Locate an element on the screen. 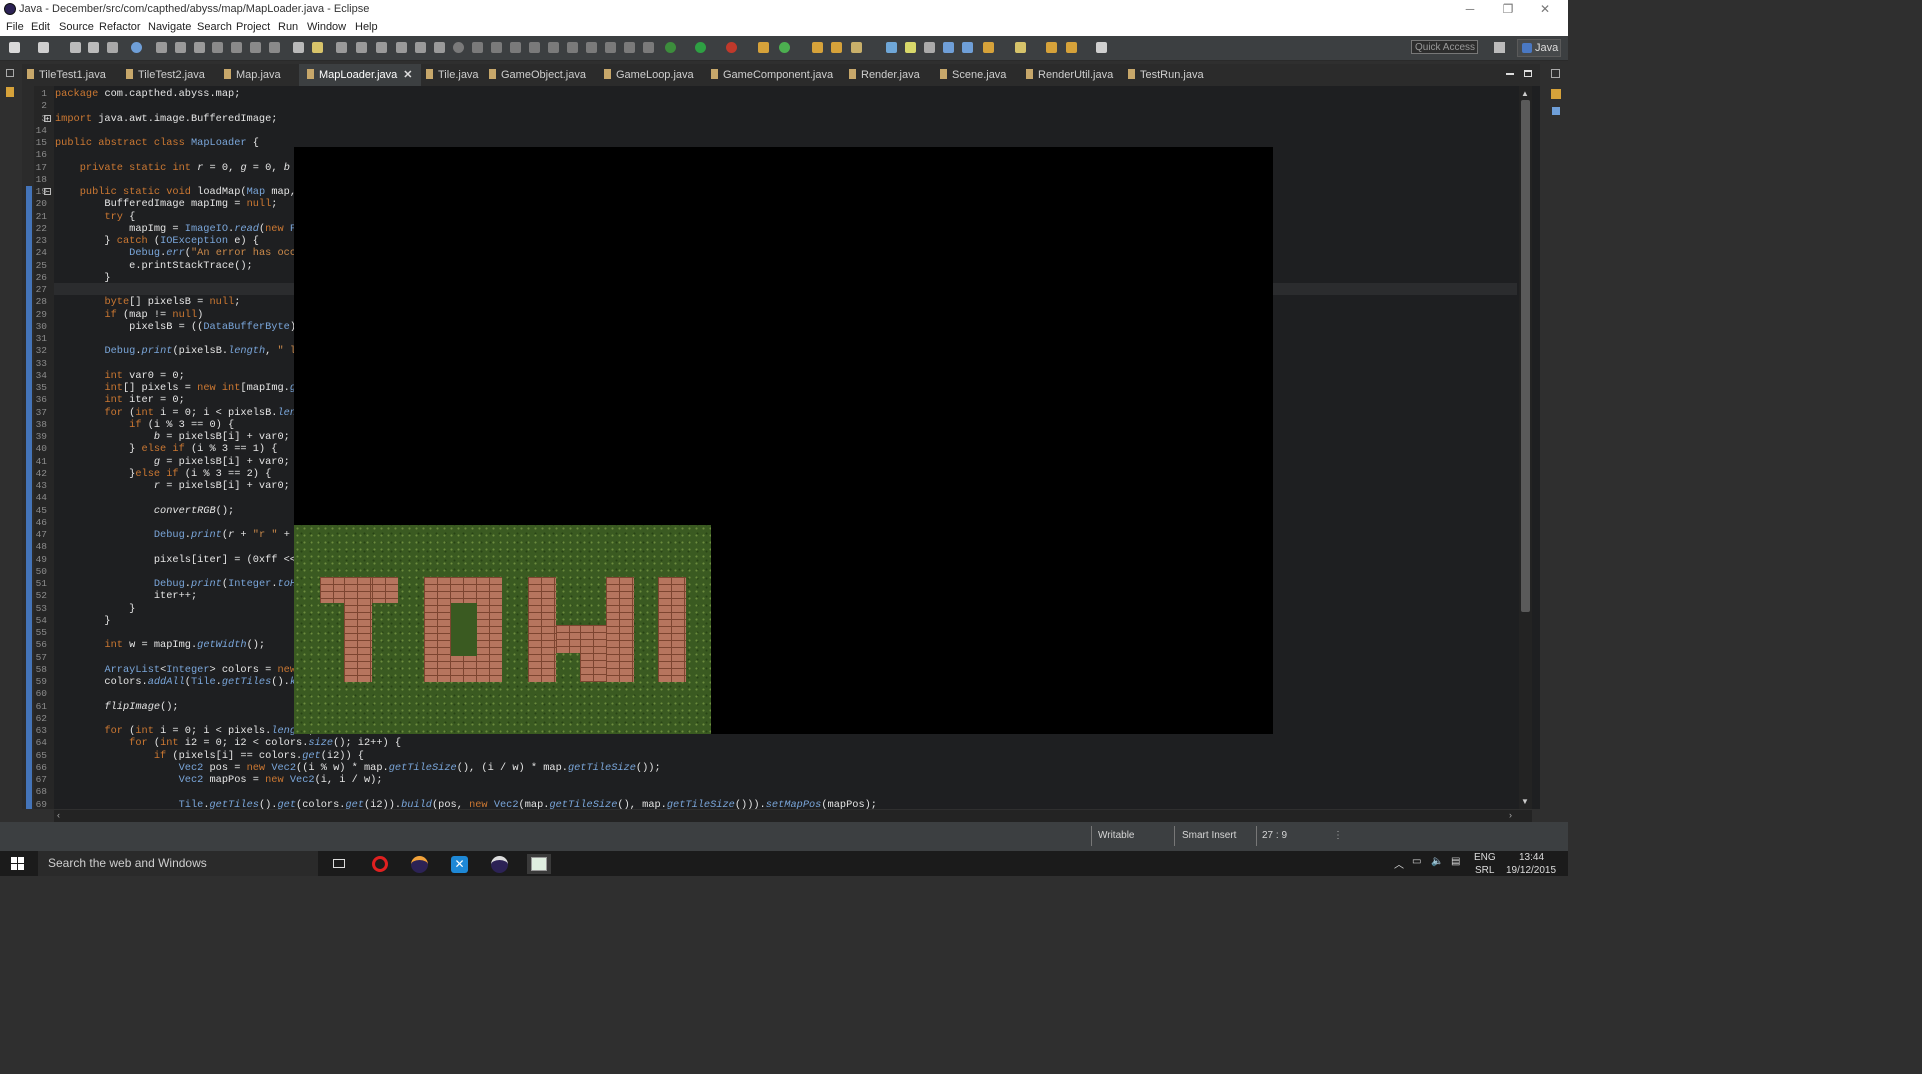  run-icon is located at coordinates (700, 47).